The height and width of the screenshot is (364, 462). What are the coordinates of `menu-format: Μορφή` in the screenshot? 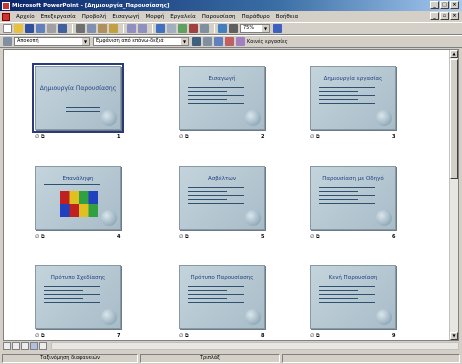 It's located at (154, 17).